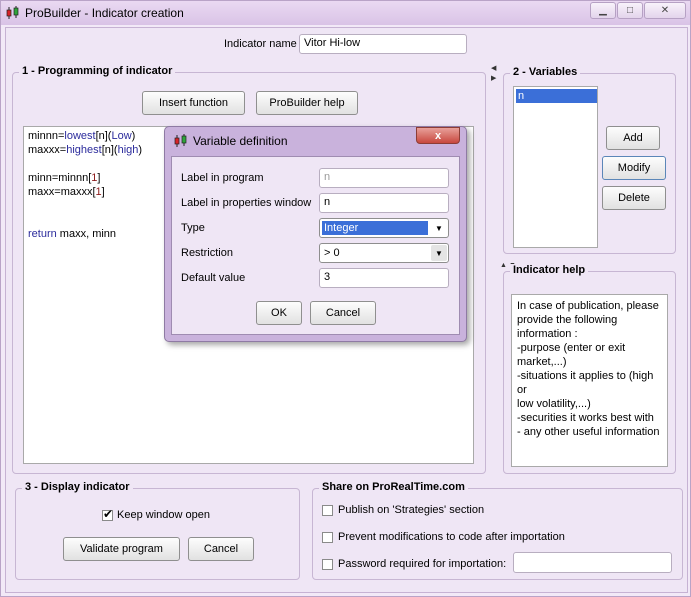 This screenshot has height=597, width=691. What do you see at coordinates (222, 178) in the screenshot?
I see `label-in-program-label: Label in program` at bounding box center [222, 178].